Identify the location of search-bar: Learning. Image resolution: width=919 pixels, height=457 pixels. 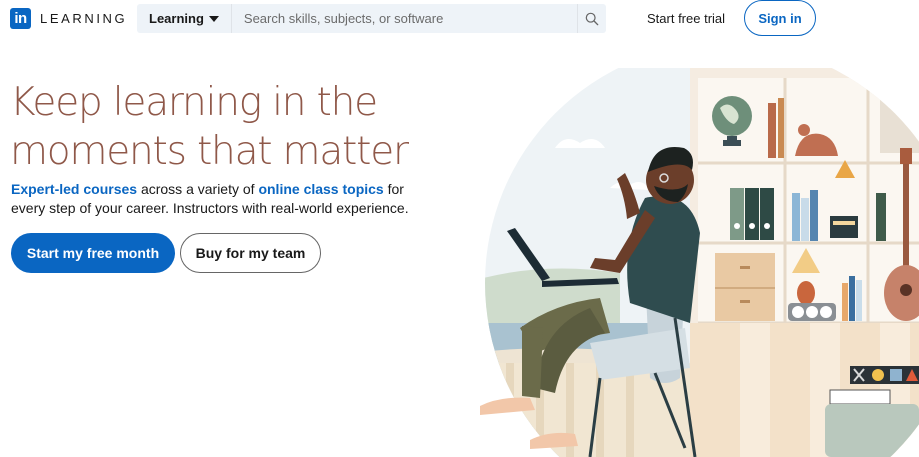
(371, 18).